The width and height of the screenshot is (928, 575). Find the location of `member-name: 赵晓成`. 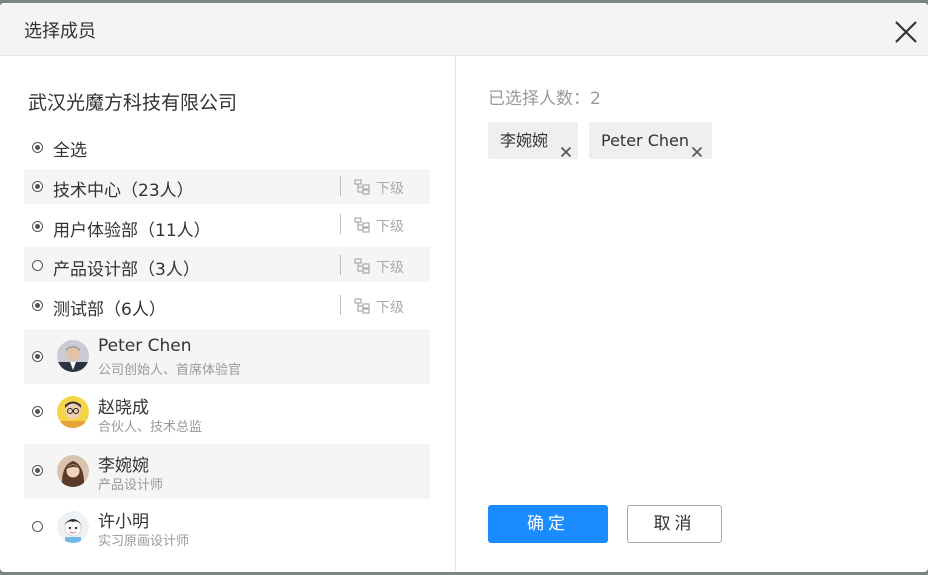

member-name: 赵晓成 is located at coordinates (123, 408).